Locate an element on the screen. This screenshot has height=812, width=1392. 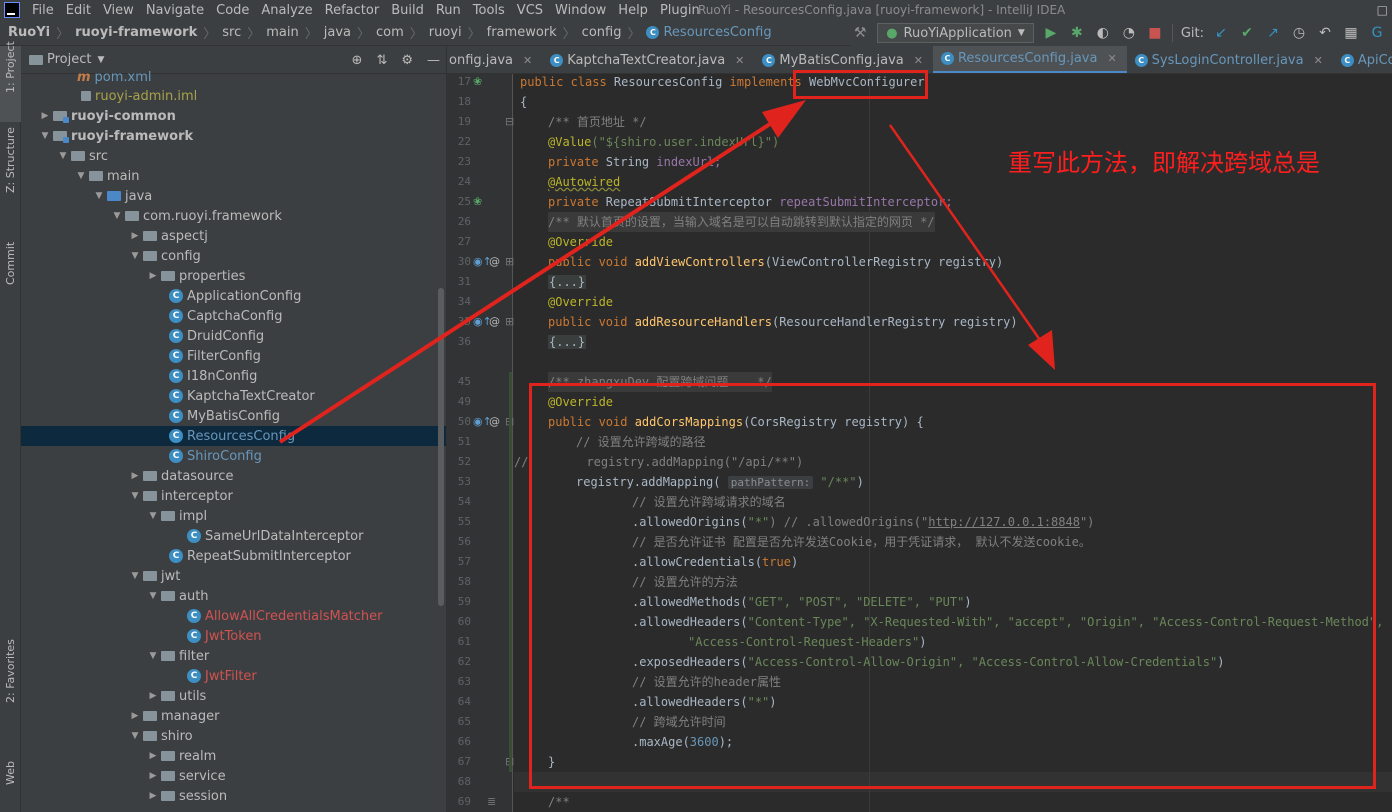
tool-favorites: 2: Favorites is located at coordinates (10, 671).